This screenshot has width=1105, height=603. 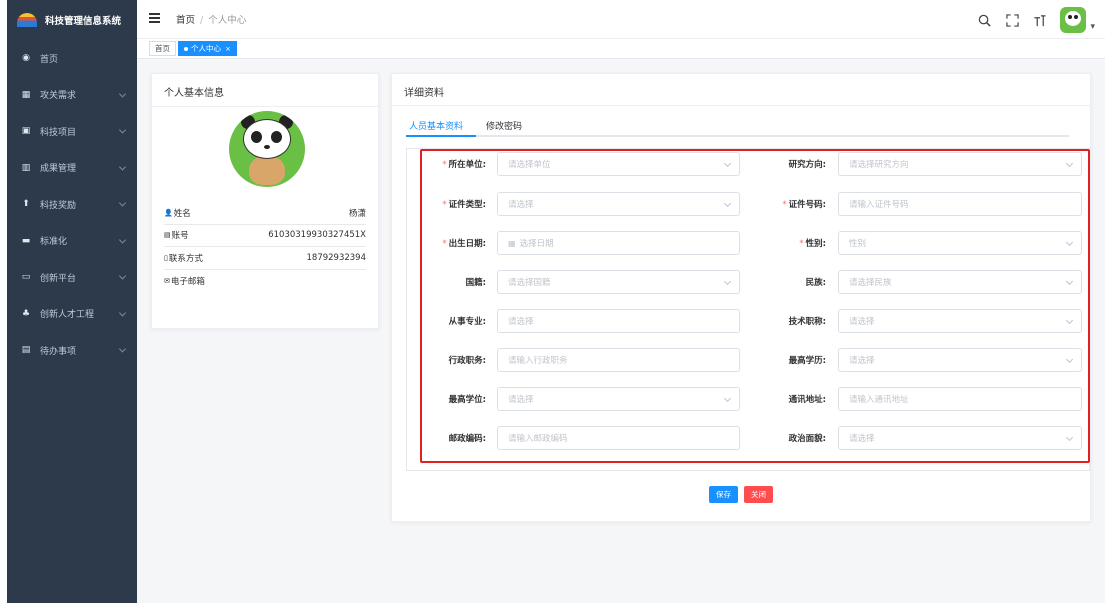 I want to click on text-input: 请输入通讯地址, so click(x=960, y=399).